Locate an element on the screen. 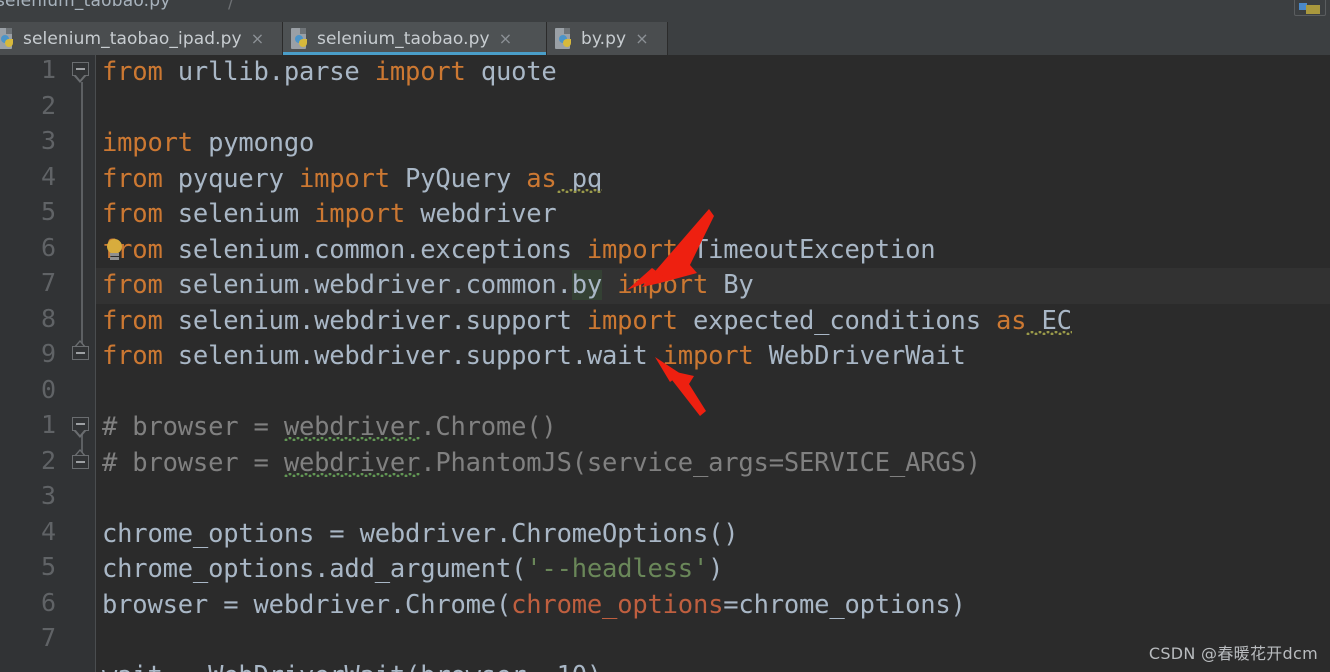 This screenshot has width=1330, height=672. fold-marker-end-comments is located at coordinates (81, 463).